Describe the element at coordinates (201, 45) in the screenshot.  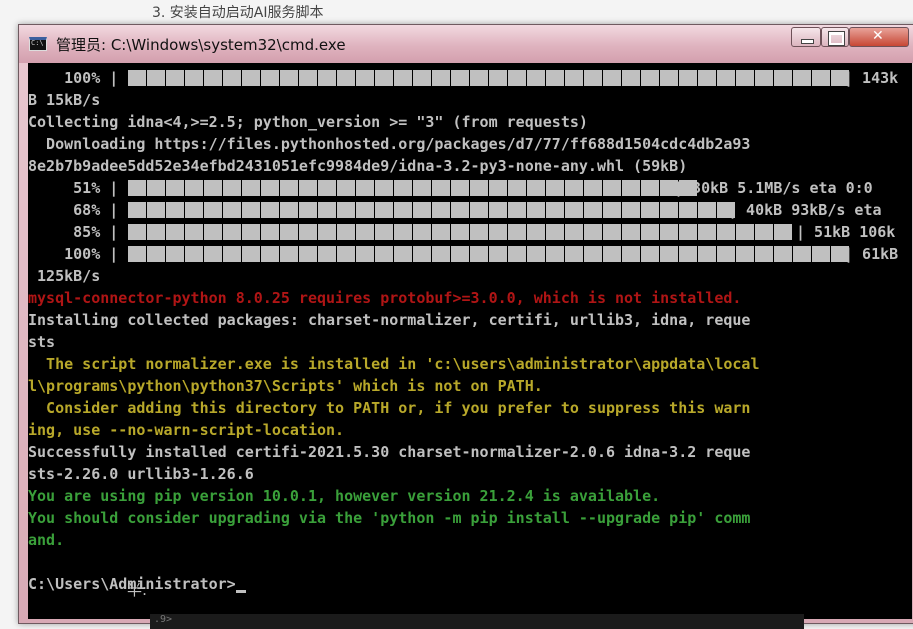
I see `window-title: 管理员: C:\Windows\system32\cmd.exe` at that location.